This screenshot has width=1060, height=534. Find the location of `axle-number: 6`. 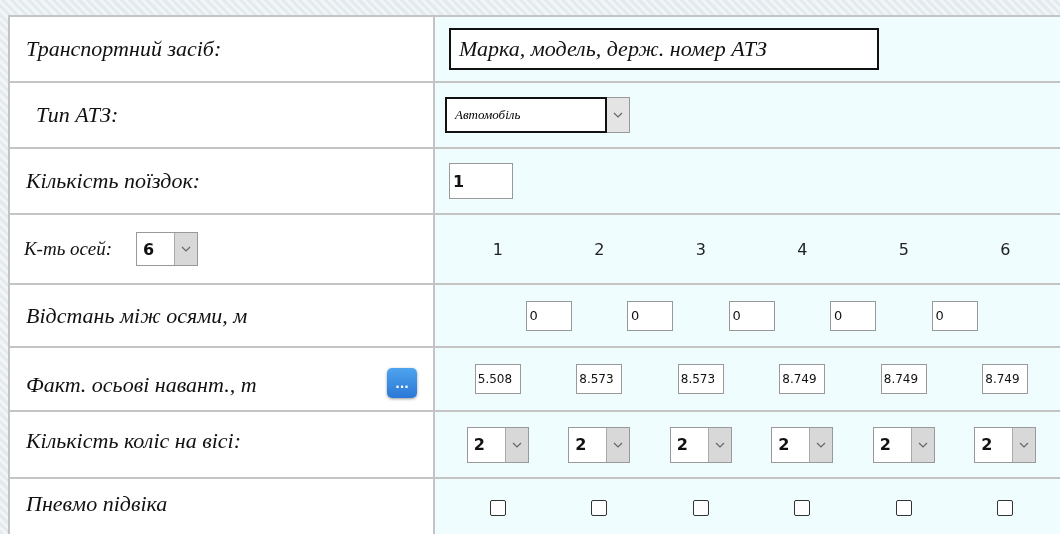

axle-number: 6 is located at coordinates (1005, 249).